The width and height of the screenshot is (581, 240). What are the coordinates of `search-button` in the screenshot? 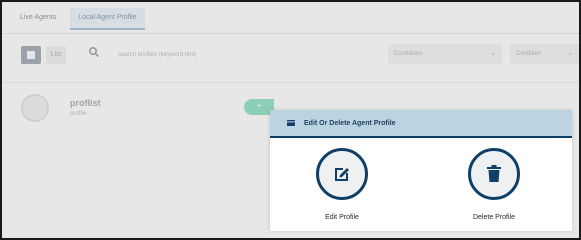 It's located at (94, 55).